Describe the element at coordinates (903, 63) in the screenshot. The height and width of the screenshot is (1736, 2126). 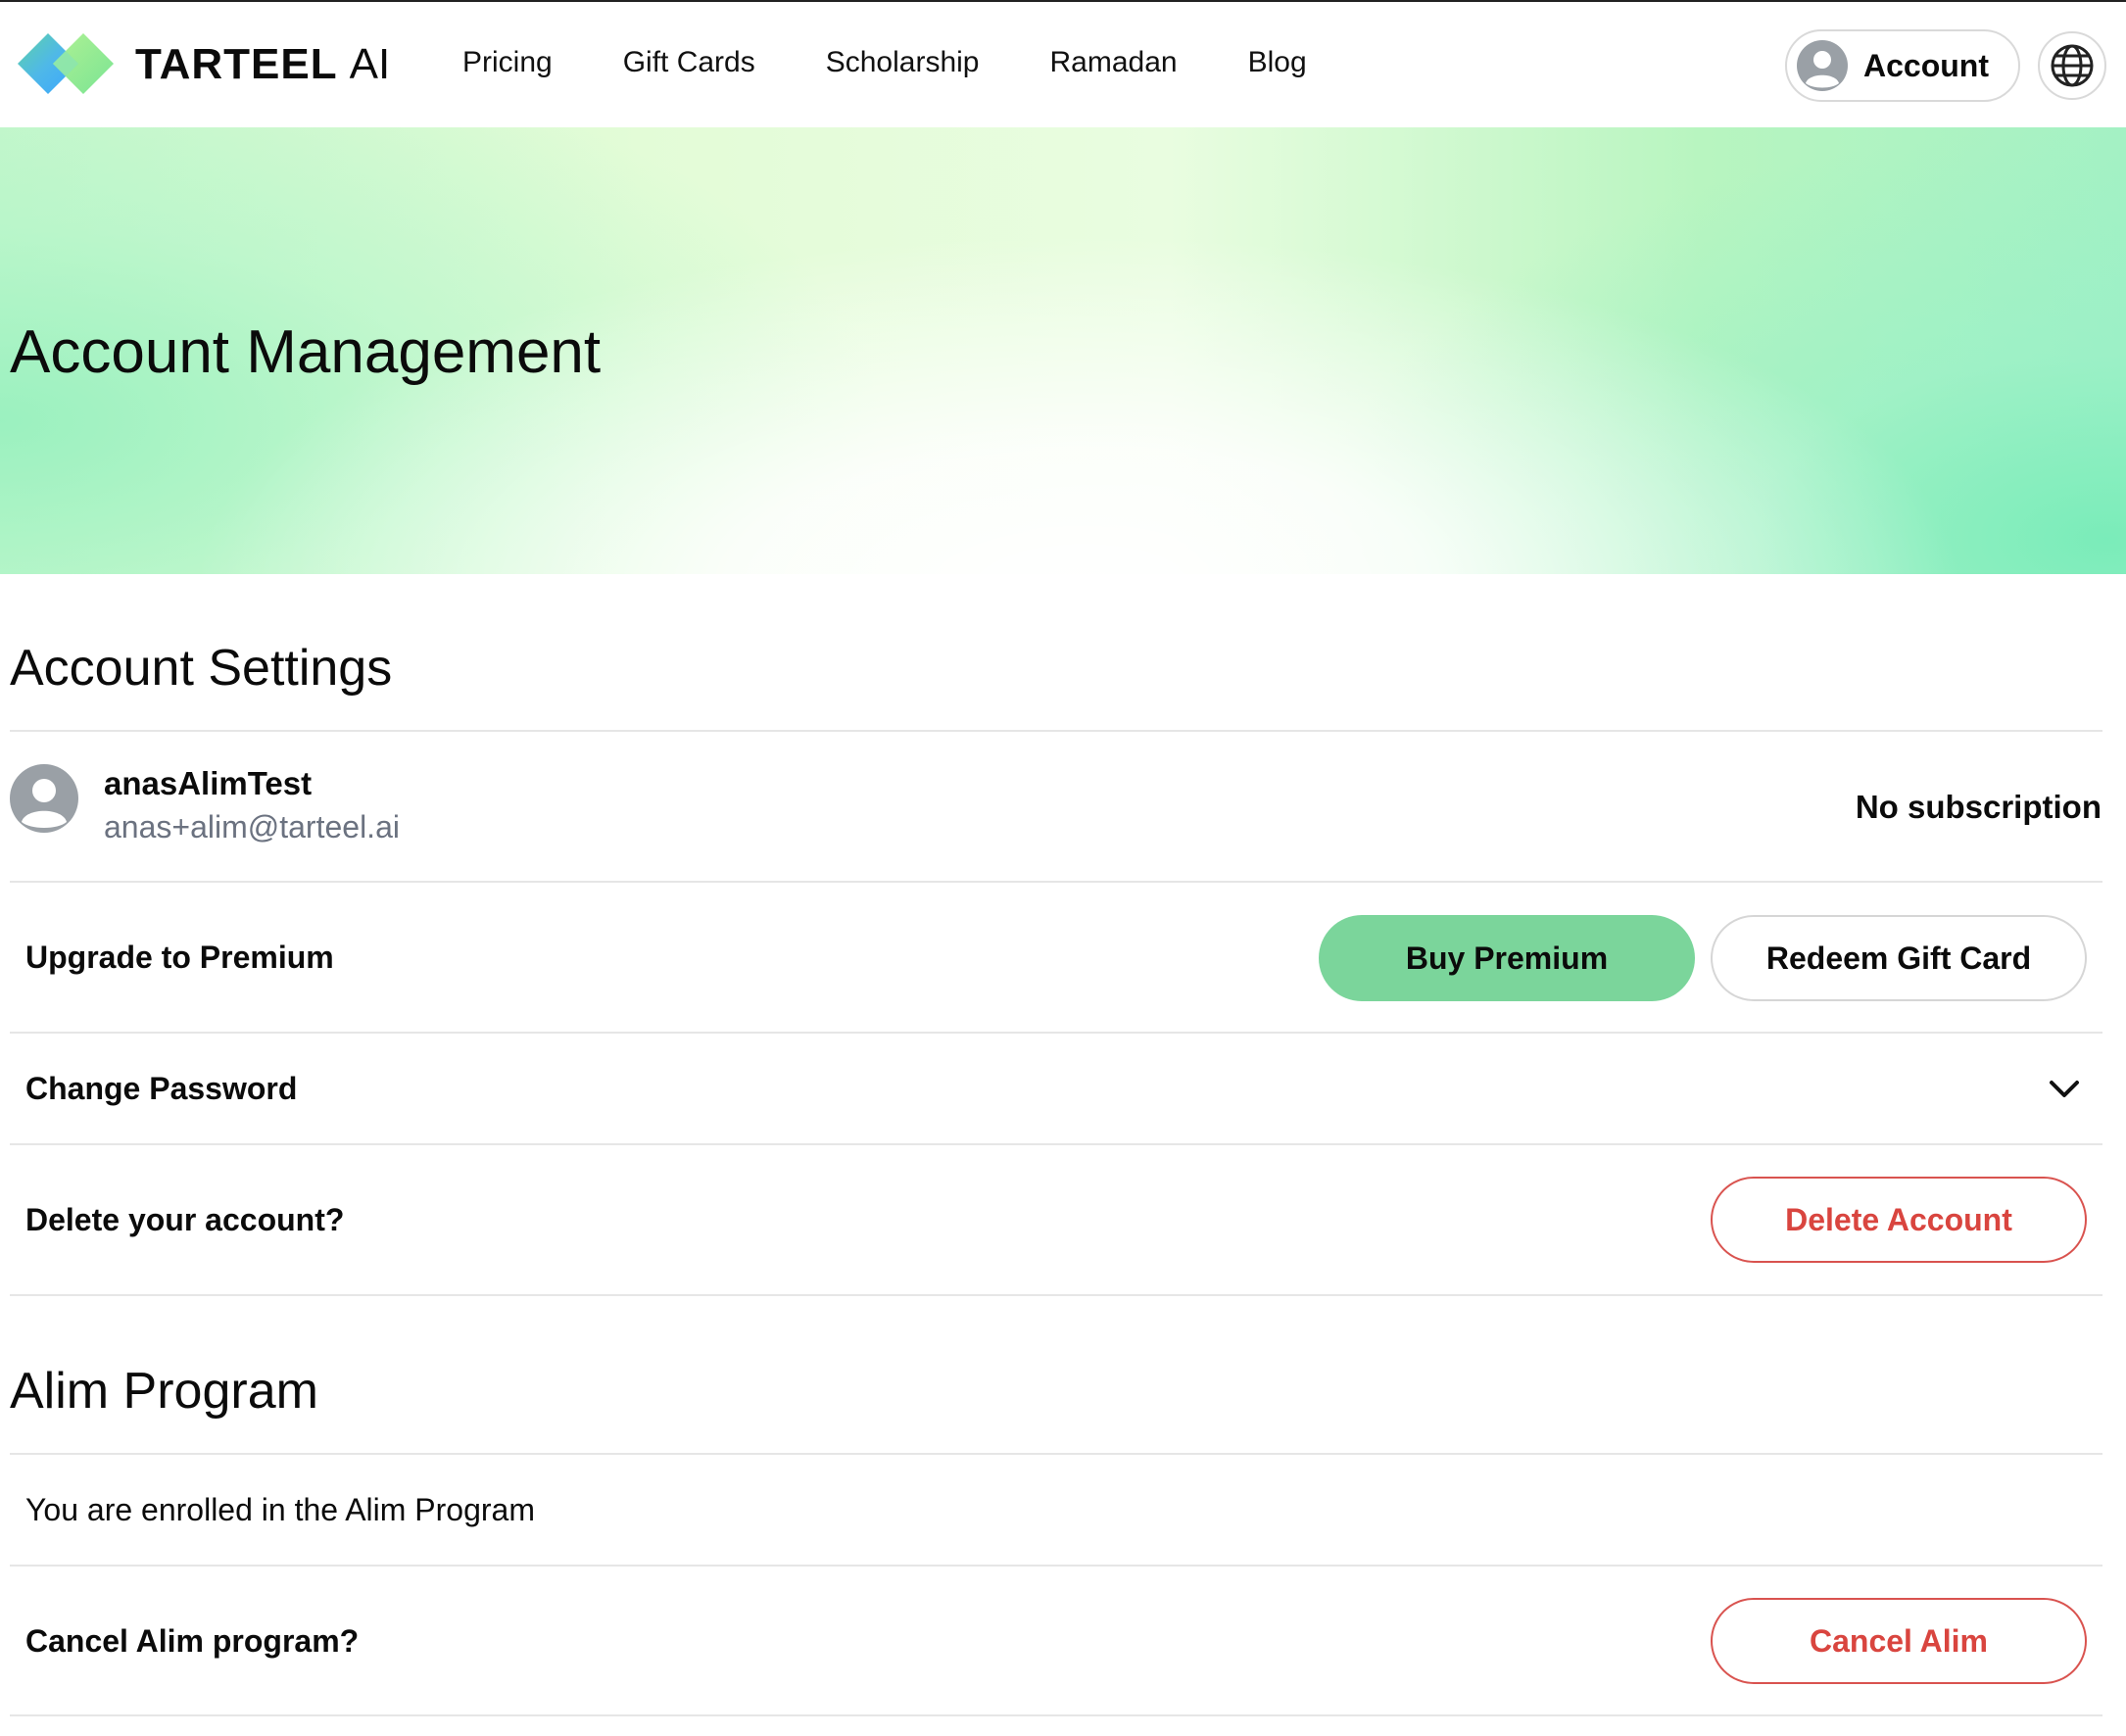
I see `nav-scholarship: Scholarship` at that location.